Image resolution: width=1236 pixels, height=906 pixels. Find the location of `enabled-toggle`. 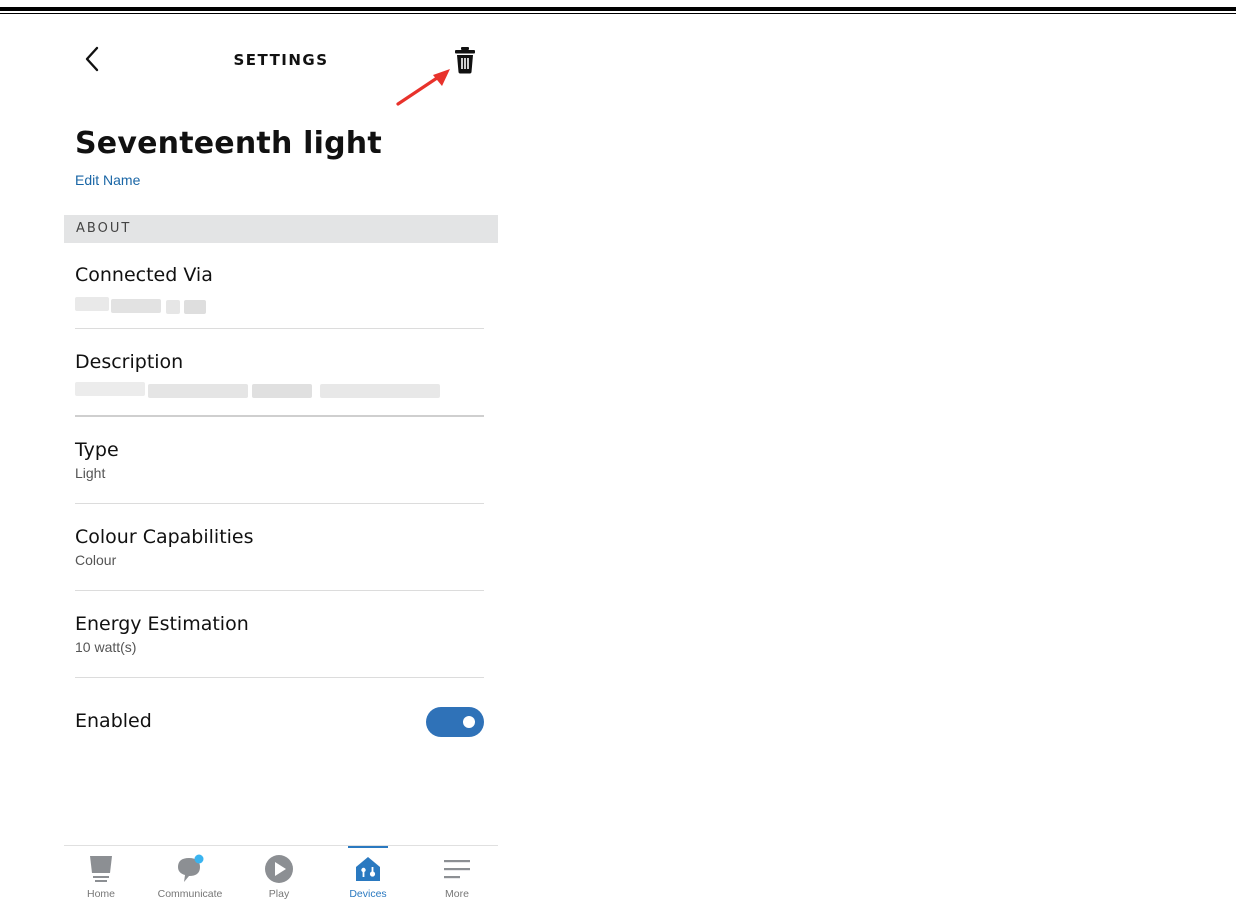

enabled-toggle is located at coordinates (455, 722).